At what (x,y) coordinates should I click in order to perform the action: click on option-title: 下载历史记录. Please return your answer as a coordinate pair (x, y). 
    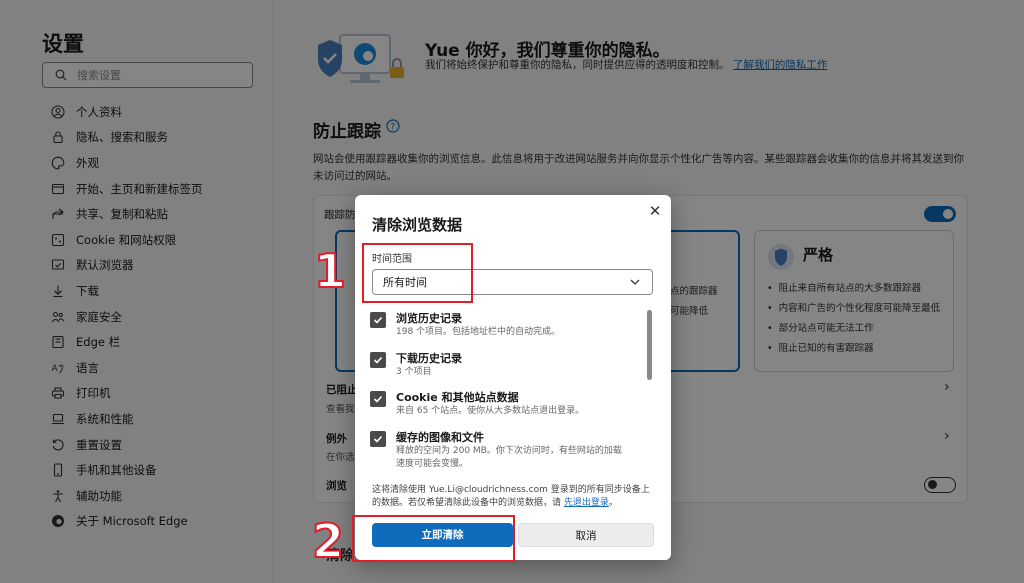
    Looking at the image, I should click on (429, 358).